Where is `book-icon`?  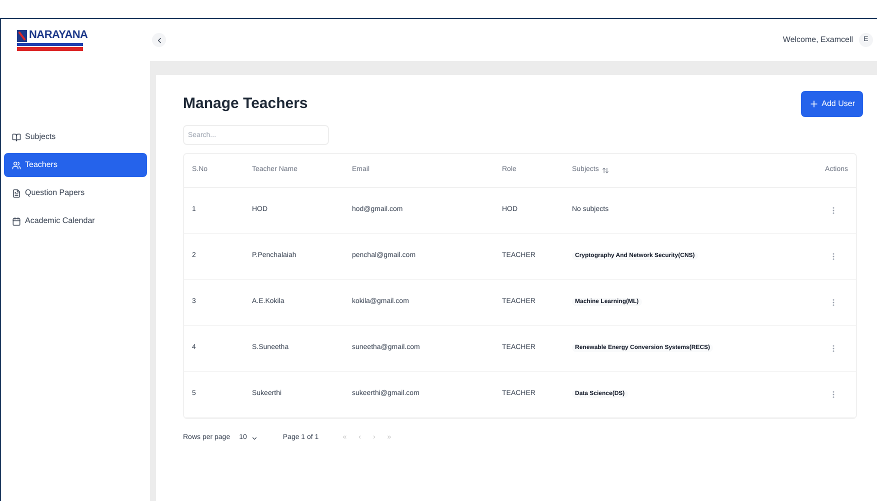 book-icon is located at coordinates (16, 137).